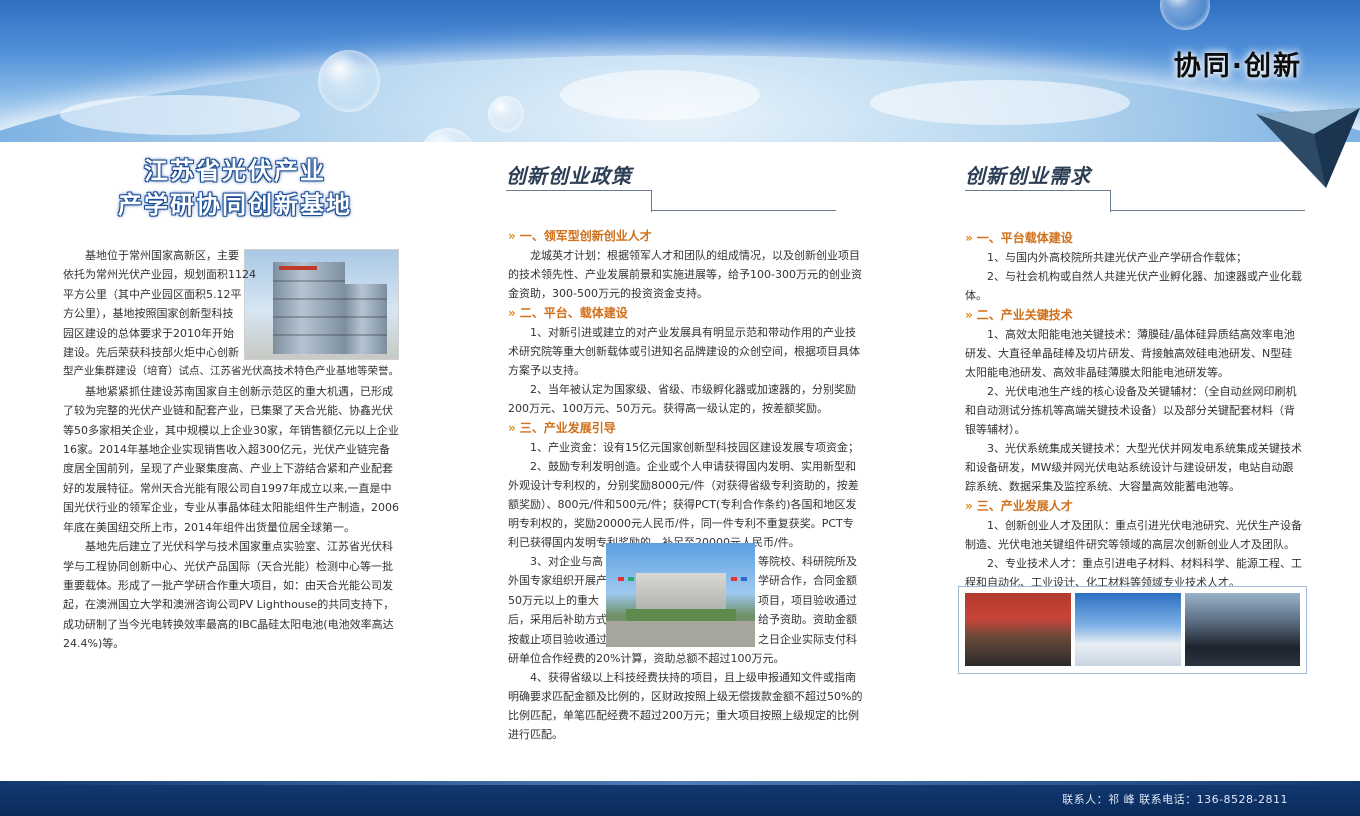 The width and height of the screenshot is (1360, 816). I want to click on section-title: » 二、产业关键技术, so click(1019, 315).